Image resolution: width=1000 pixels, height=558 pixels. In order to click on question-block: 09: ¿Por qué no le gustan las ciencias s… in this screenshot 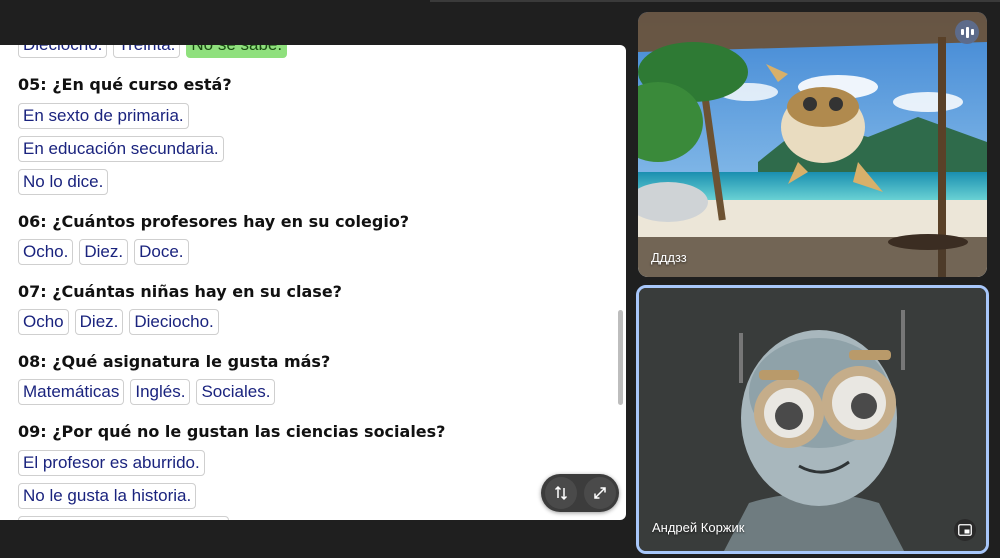, I will do `click(307, 470)`.